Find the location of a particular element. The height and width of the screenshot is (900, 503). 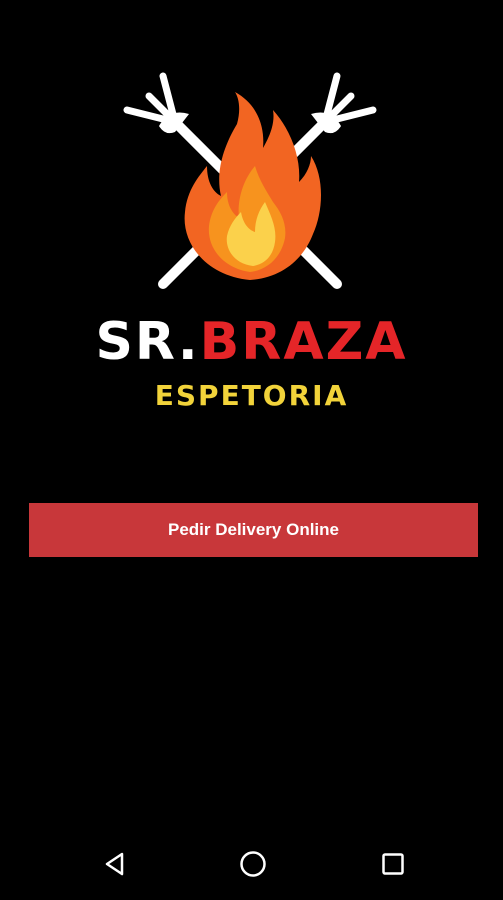

logo-emblem is located at coordinates (250, 180).